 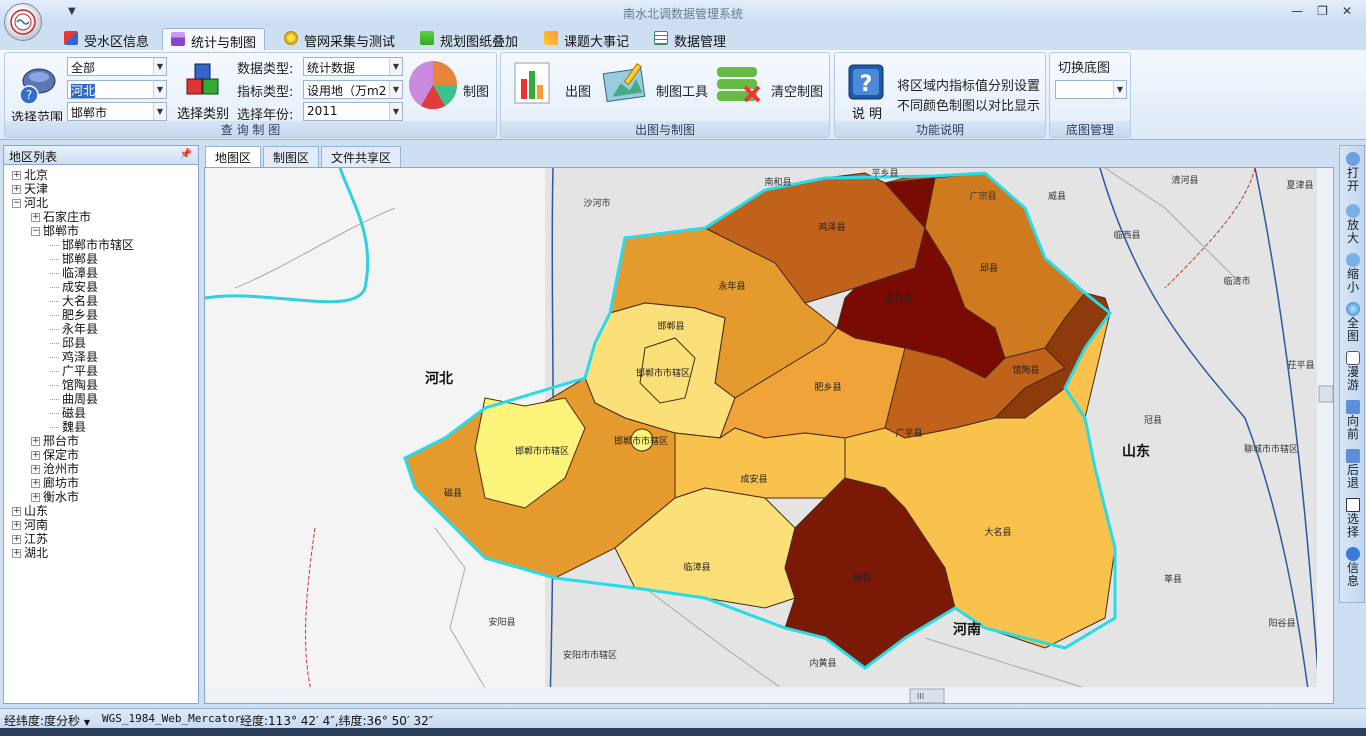 What do you see at coordinates (469, 39) in the screenshot?
I see `tab-plan-overlay: 规划图纸叠加` at bounding box center [469, 39].